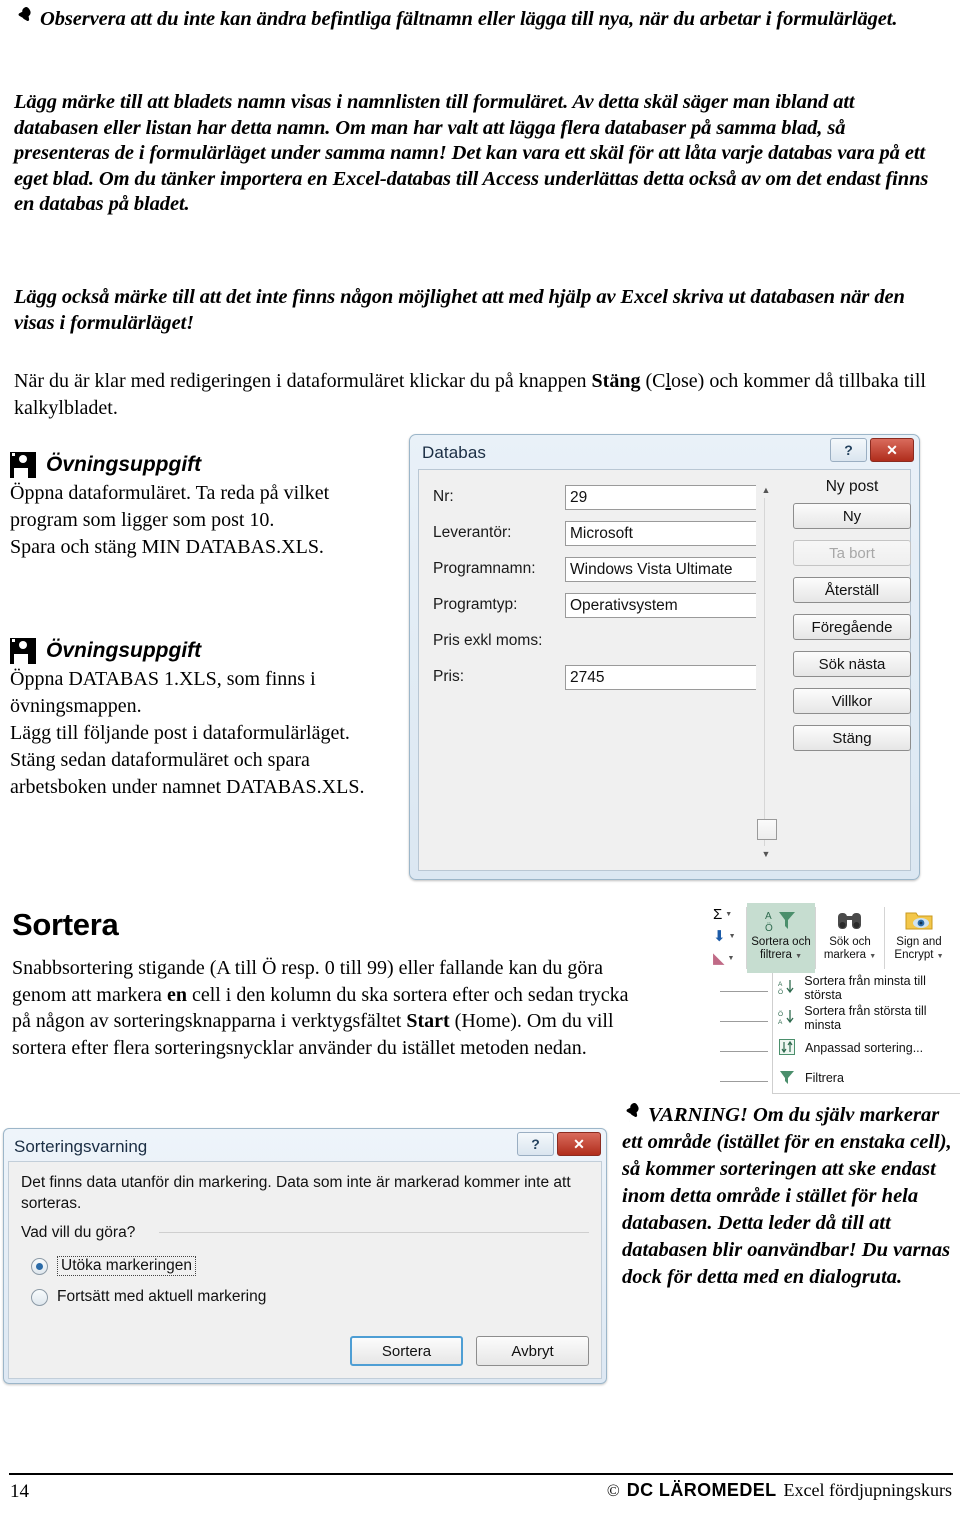 The width and height of the screenshot is (960, 1515). I want to click on svg-text: Ö, so click(780, 991).